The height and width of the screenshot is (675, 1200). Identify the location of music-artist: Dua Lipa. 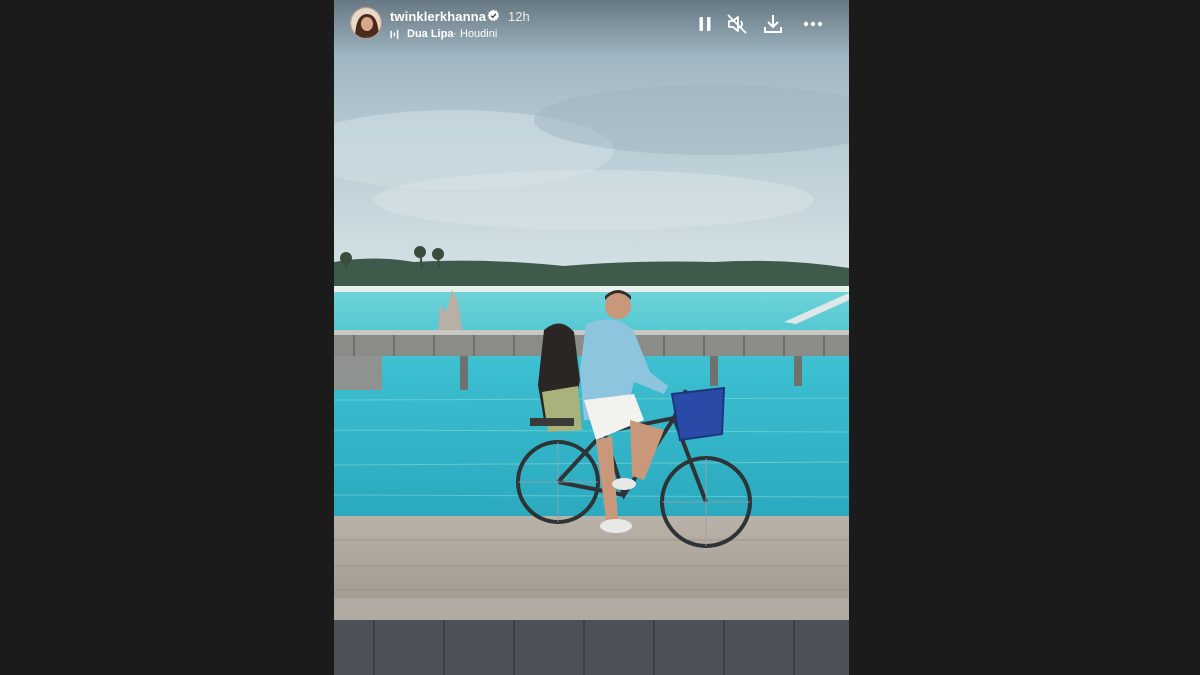
(430, 34).